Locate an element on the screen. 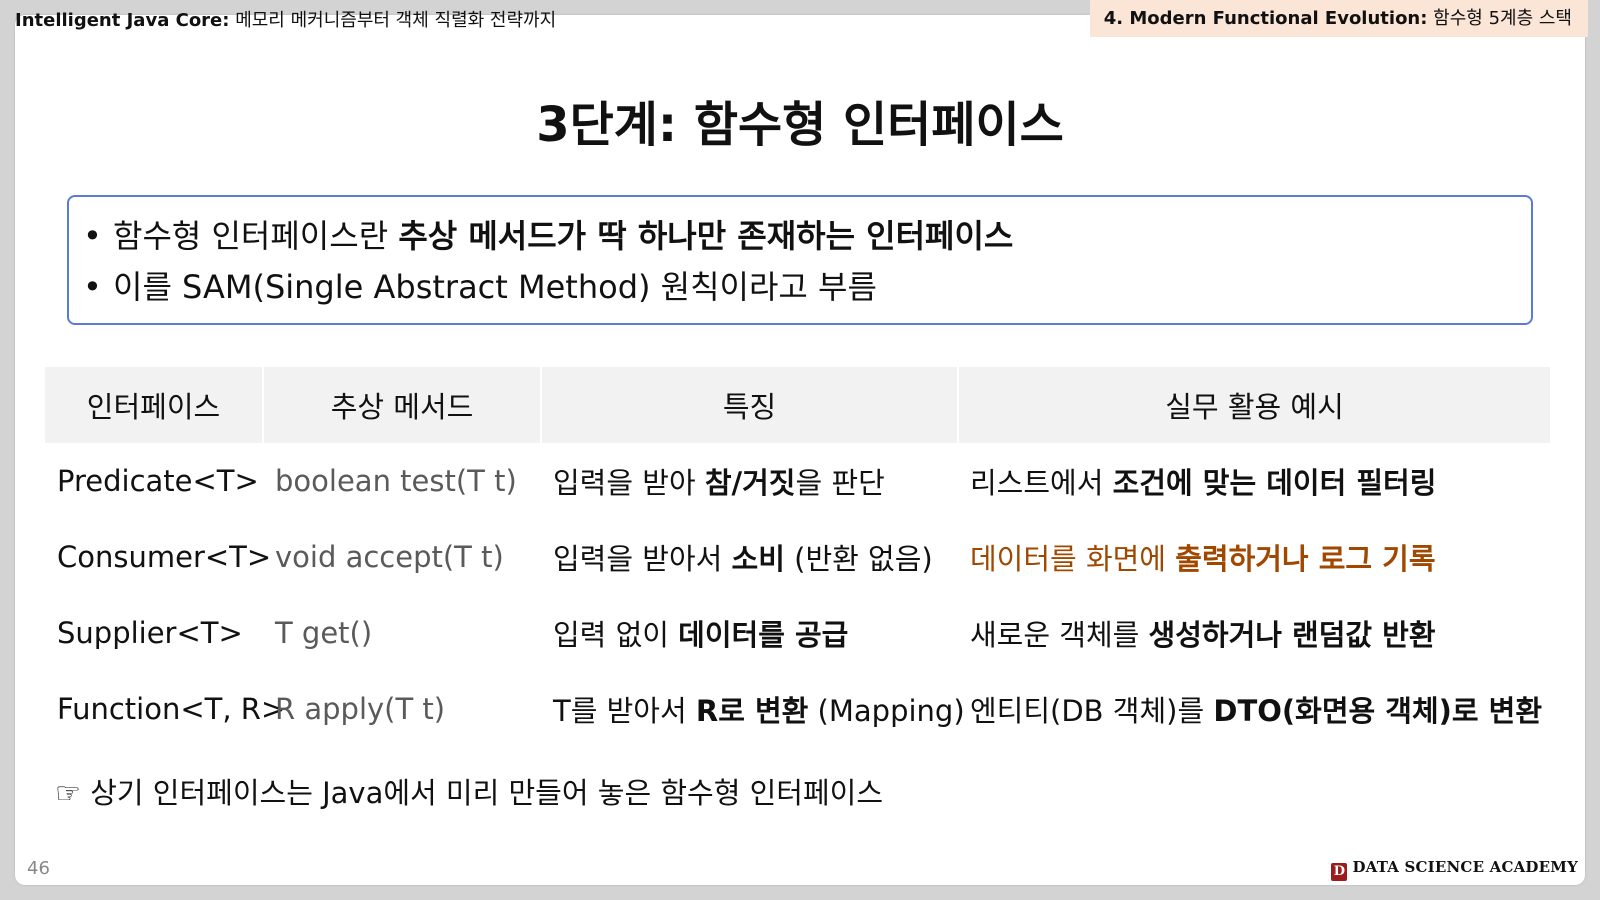 The height and width of the screenshot is (900, 1600). course-title-rest: 메모리 메커니즘부터 객체 직렬화 전략까지 is located at coordinates (393, 20).